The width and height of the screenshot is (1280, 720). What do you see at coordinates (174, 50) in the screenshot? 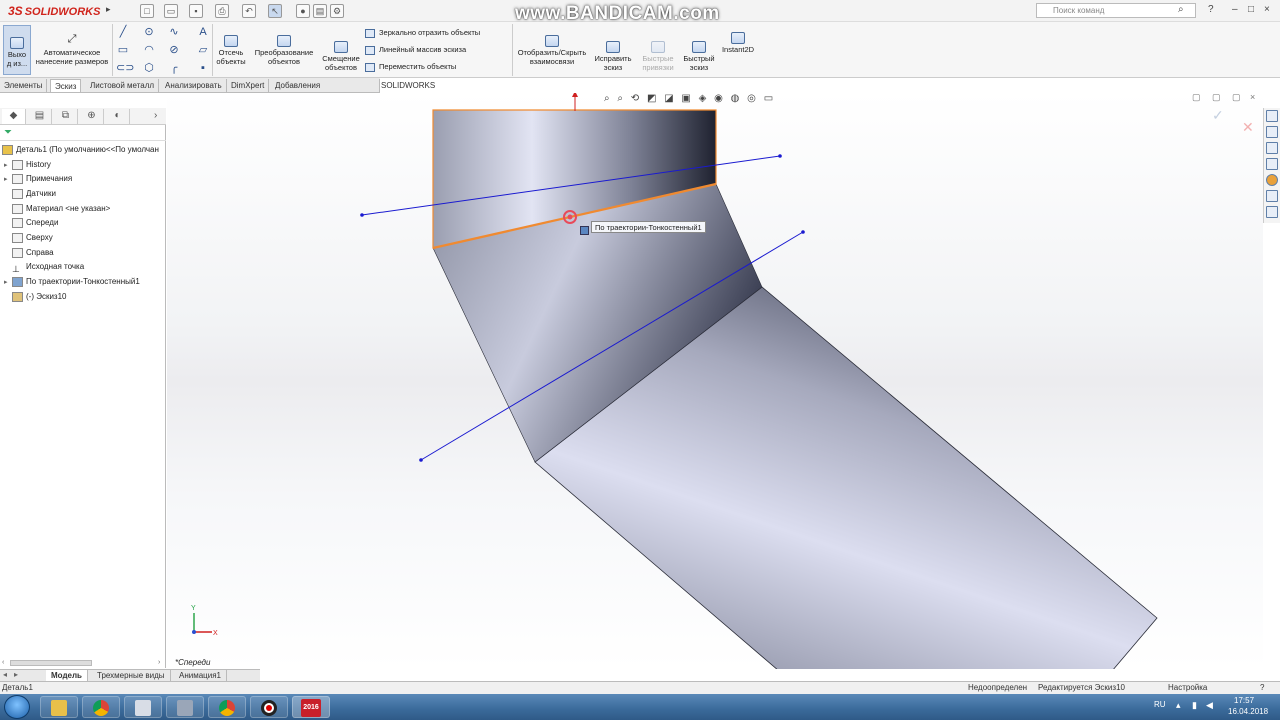
I see `ellipse-tool-icon: ⊘` at bounding box center [174, 50].